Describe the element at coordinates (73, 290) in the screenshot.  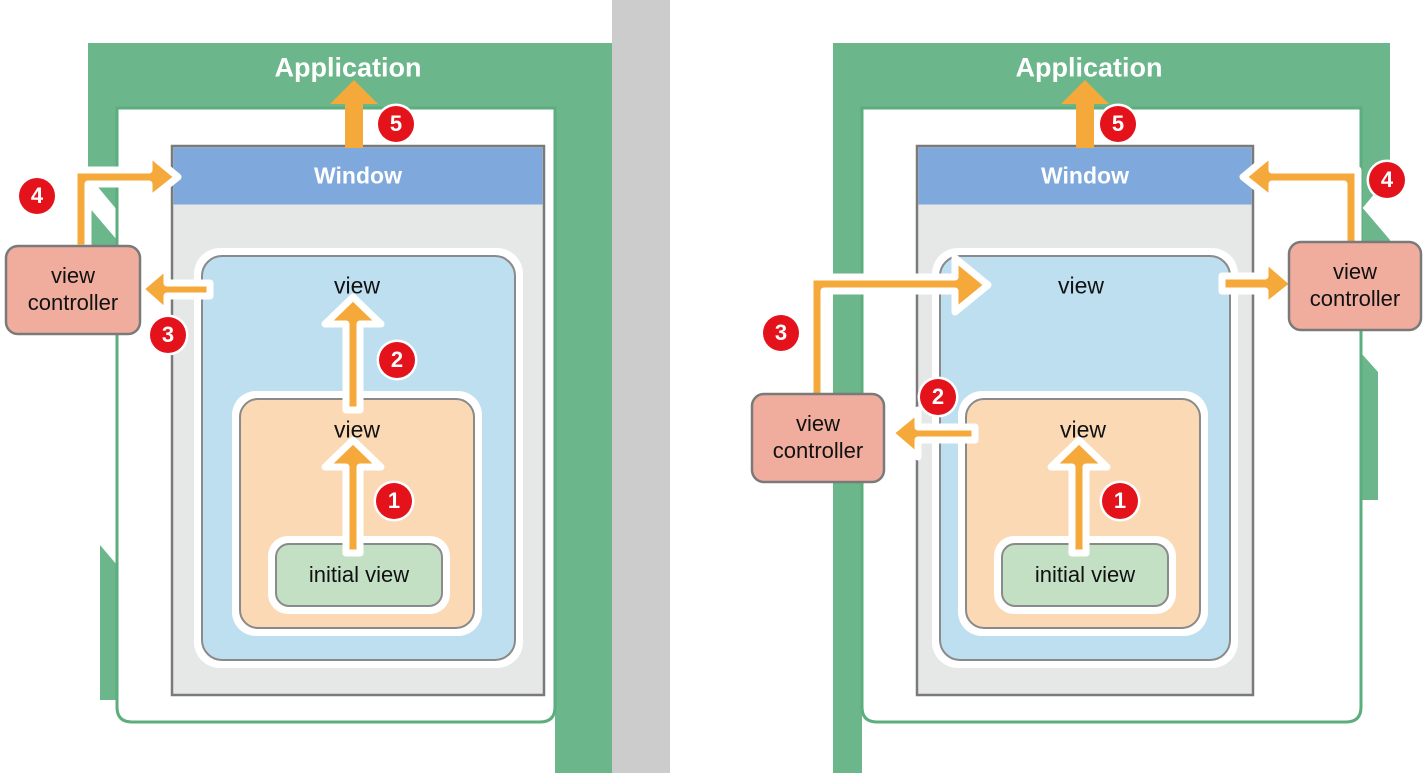
I see `view-controller-box-left` at that location.